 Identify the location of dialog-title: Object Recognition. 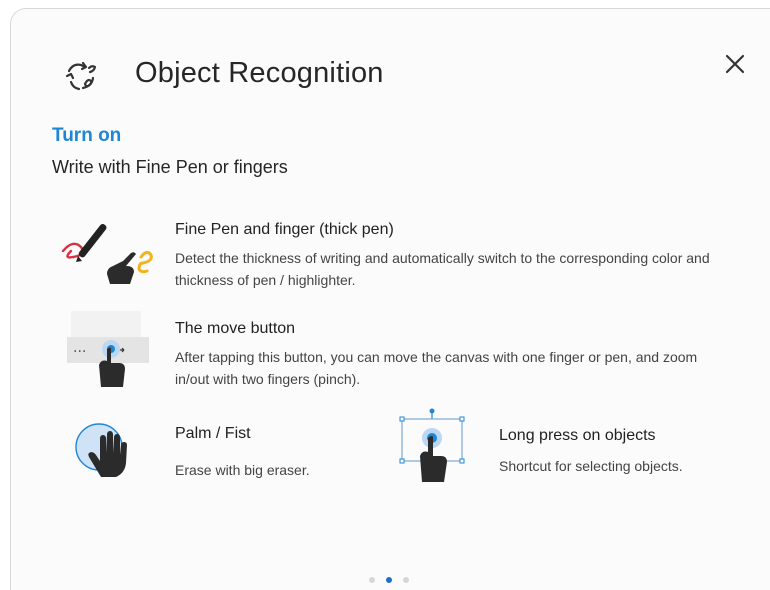
(259, 73).